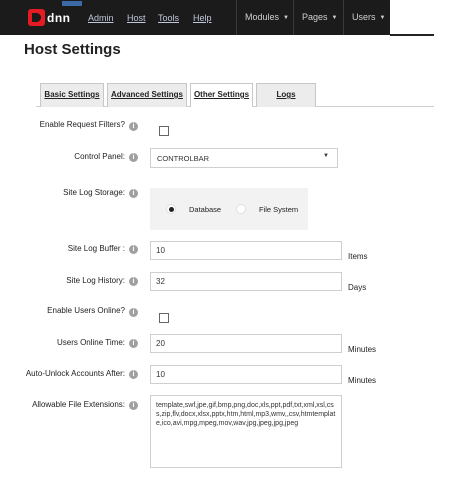  Describe the element at coordinates (83, 482) in the screenshot. I see `next-row-cutoff` at that location.